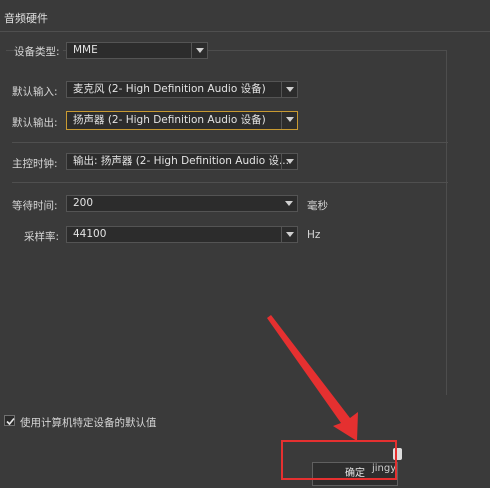 This screenshot has width=490, height=488. I want to click on device-type-label: 设备类型:, so click(38, 51).